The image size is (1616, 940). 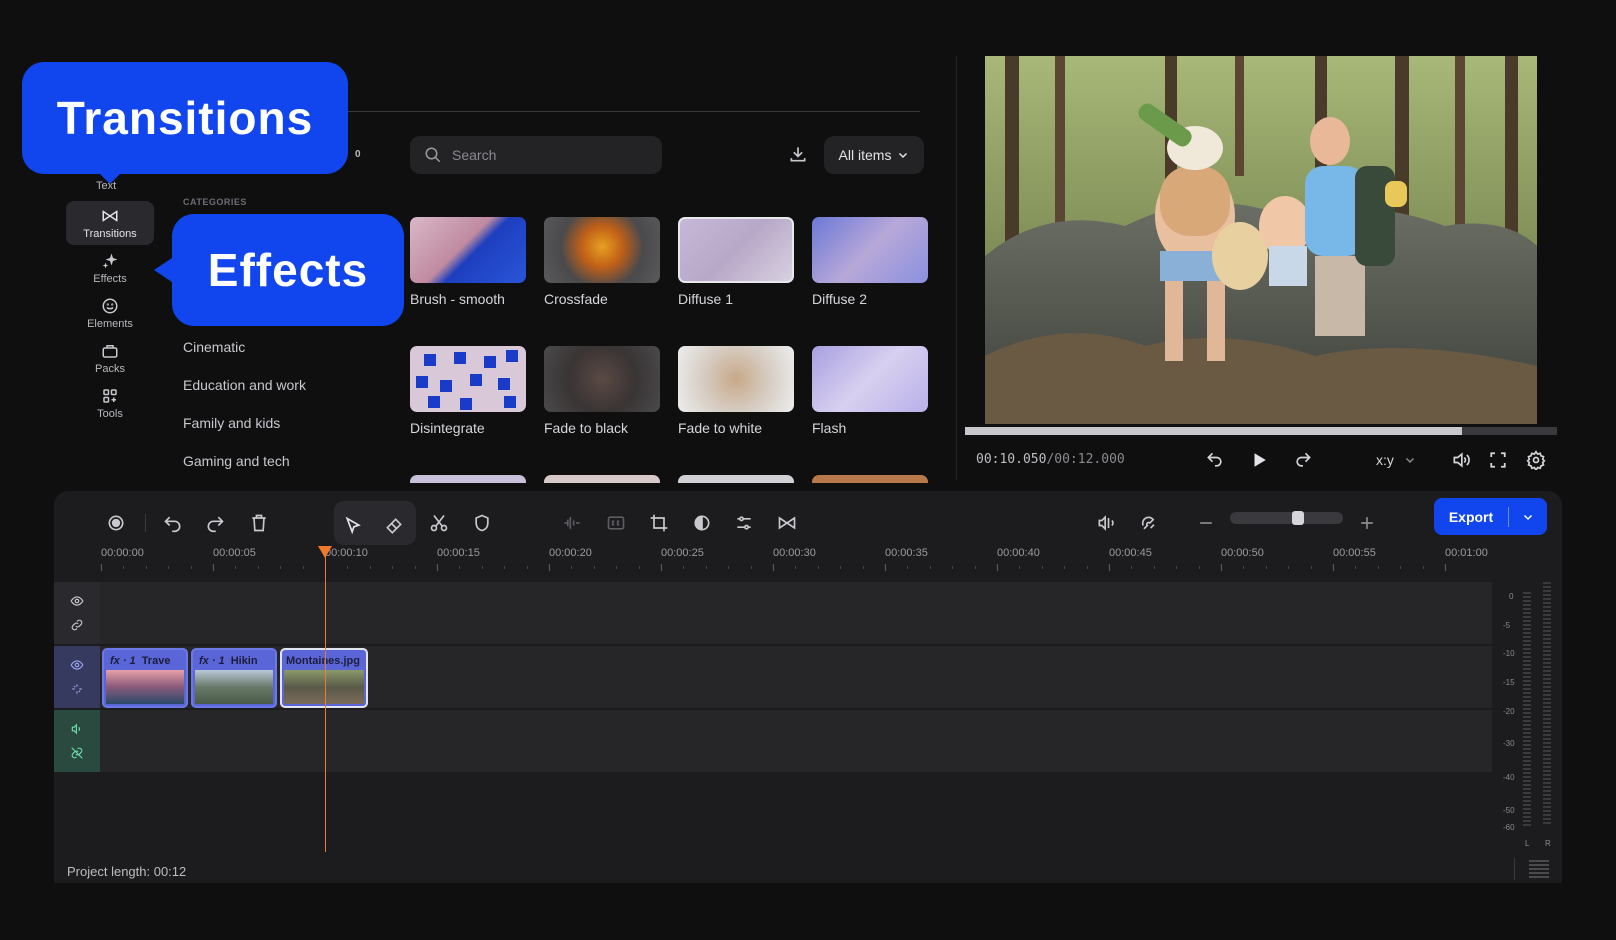 I want to click on select-tool-button, so click(x=353, y=526).